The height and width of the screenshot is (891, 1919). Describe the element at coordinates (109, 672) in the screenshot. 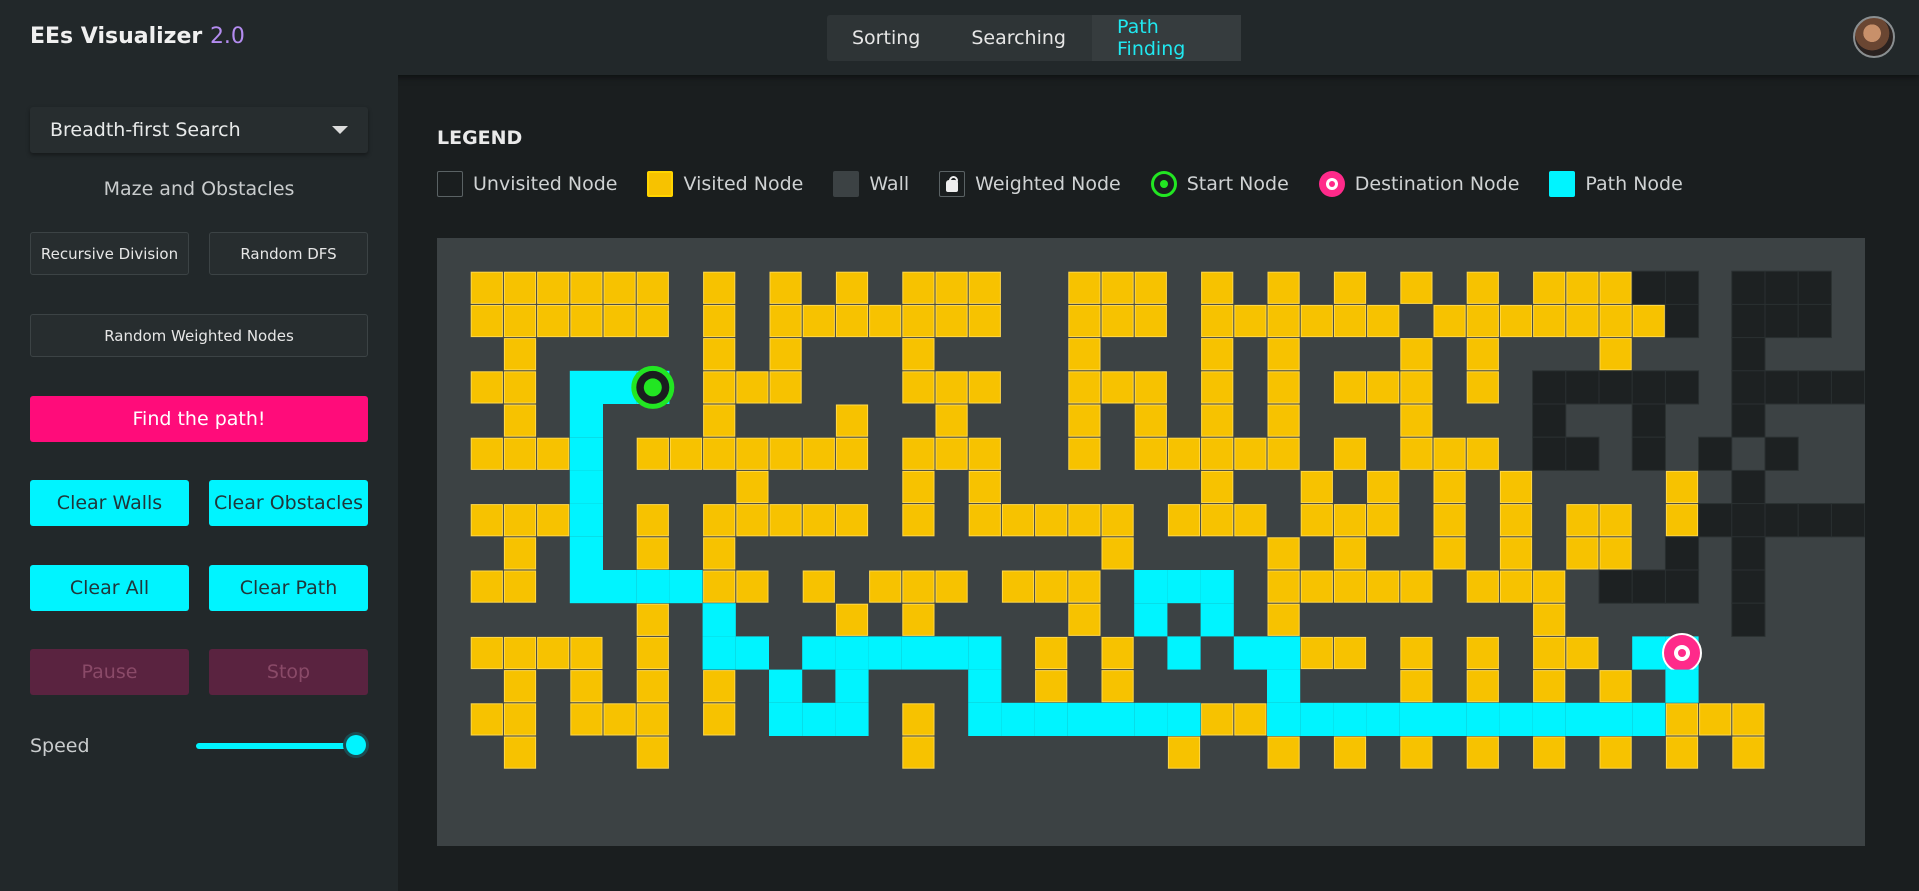

I see `pause-button: Pause` at that location.